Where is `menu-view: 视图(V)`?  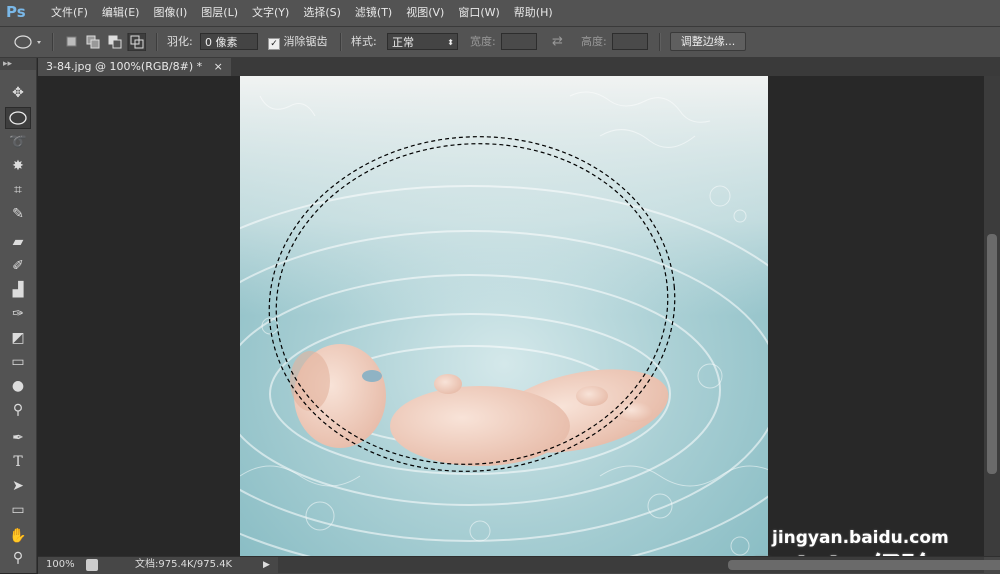 menu-view: 视图(V) is located at coordinates (425, 13).